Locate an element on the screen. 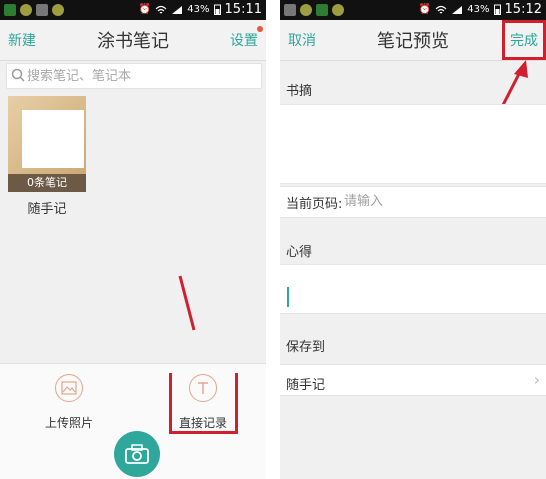  notebook-item: 0条笔记 随手记 is located at coordinates (48, 156).